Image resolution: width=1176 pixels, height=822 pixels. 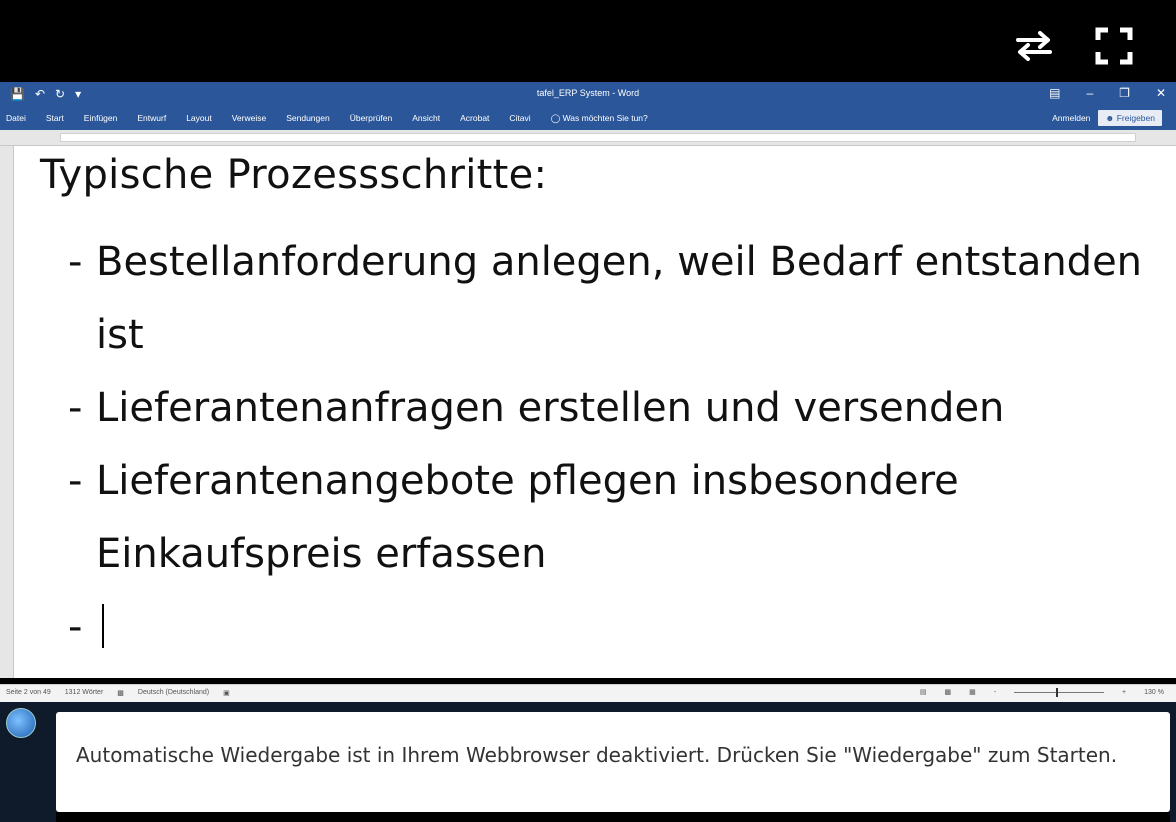 What do you see at coordinates (426, 118) in the screenshot?
I see `tab-ansicht: Ansicht` at bounding box center [426, 118].